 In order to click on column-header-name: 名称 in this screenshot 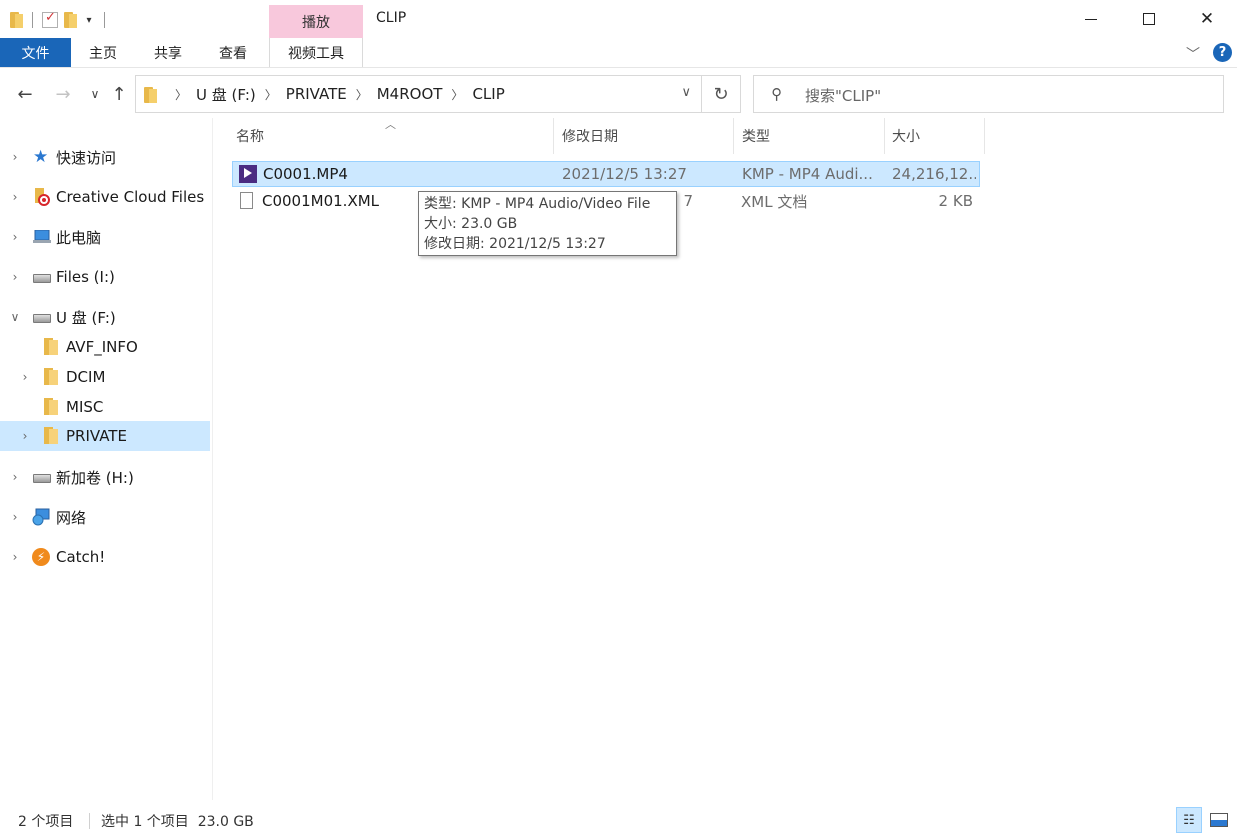, I will do `click(394, 136)`.